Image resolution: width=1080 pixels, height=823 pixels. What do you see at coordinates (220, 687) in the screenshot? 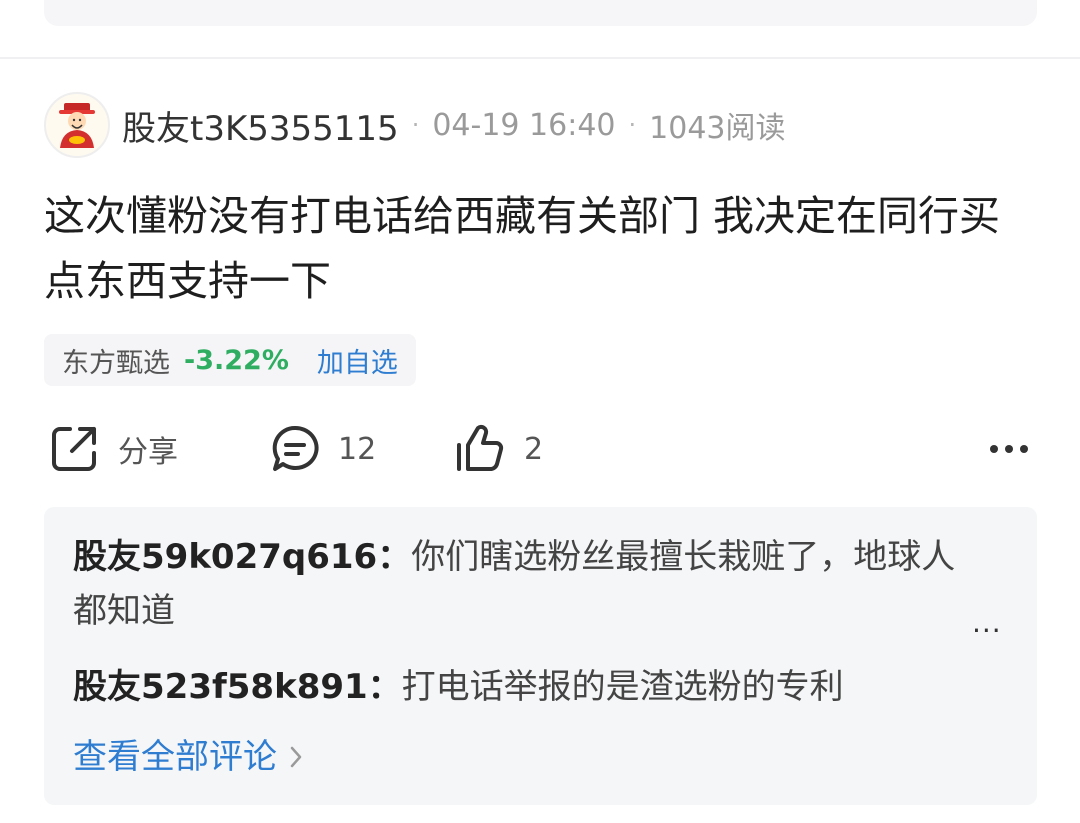
I see `comment-username: 股友523f58k891` at bounding box center [220, 687].